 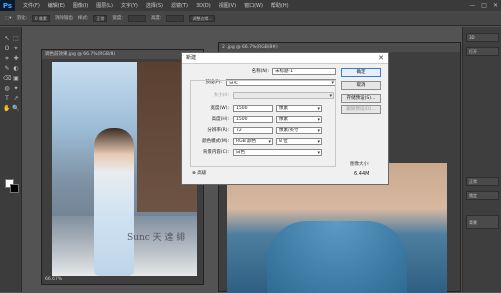 I want to click on width-label-dialog: 宽度(W):, so click(x=219, y=108).